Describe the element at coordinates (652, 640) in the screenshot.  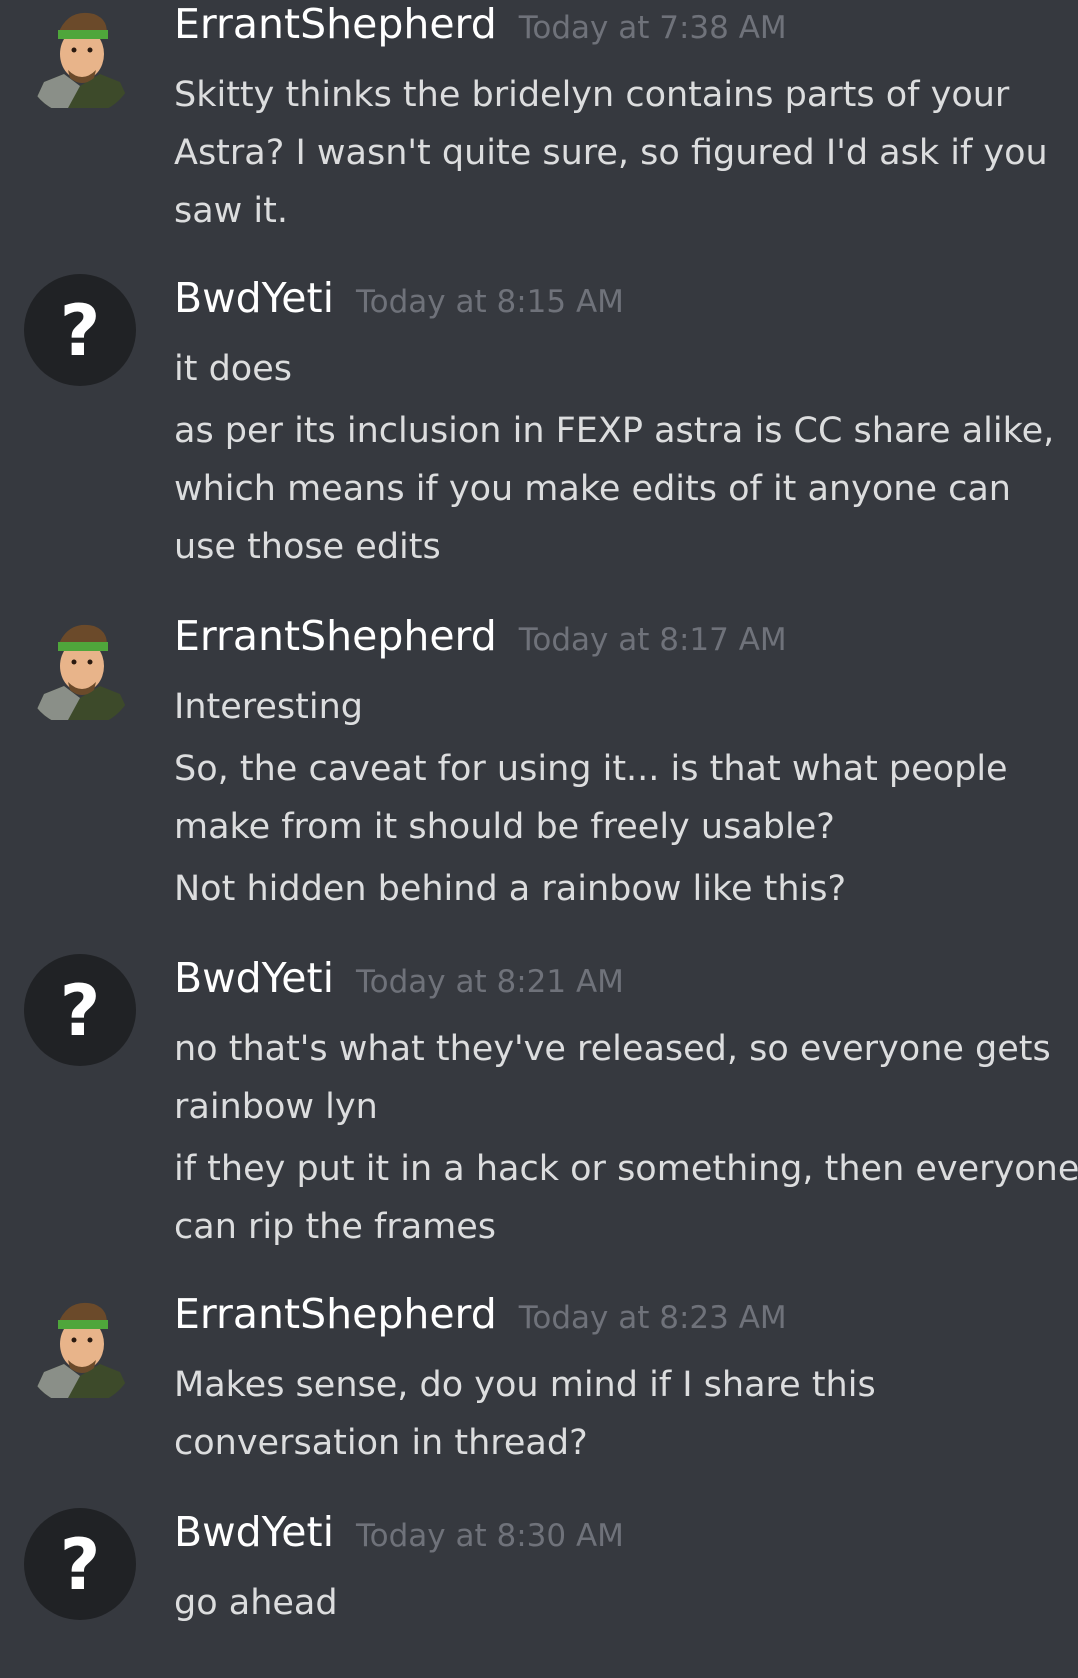
I see `timestamp: Today at 8:17 AM` at that location.